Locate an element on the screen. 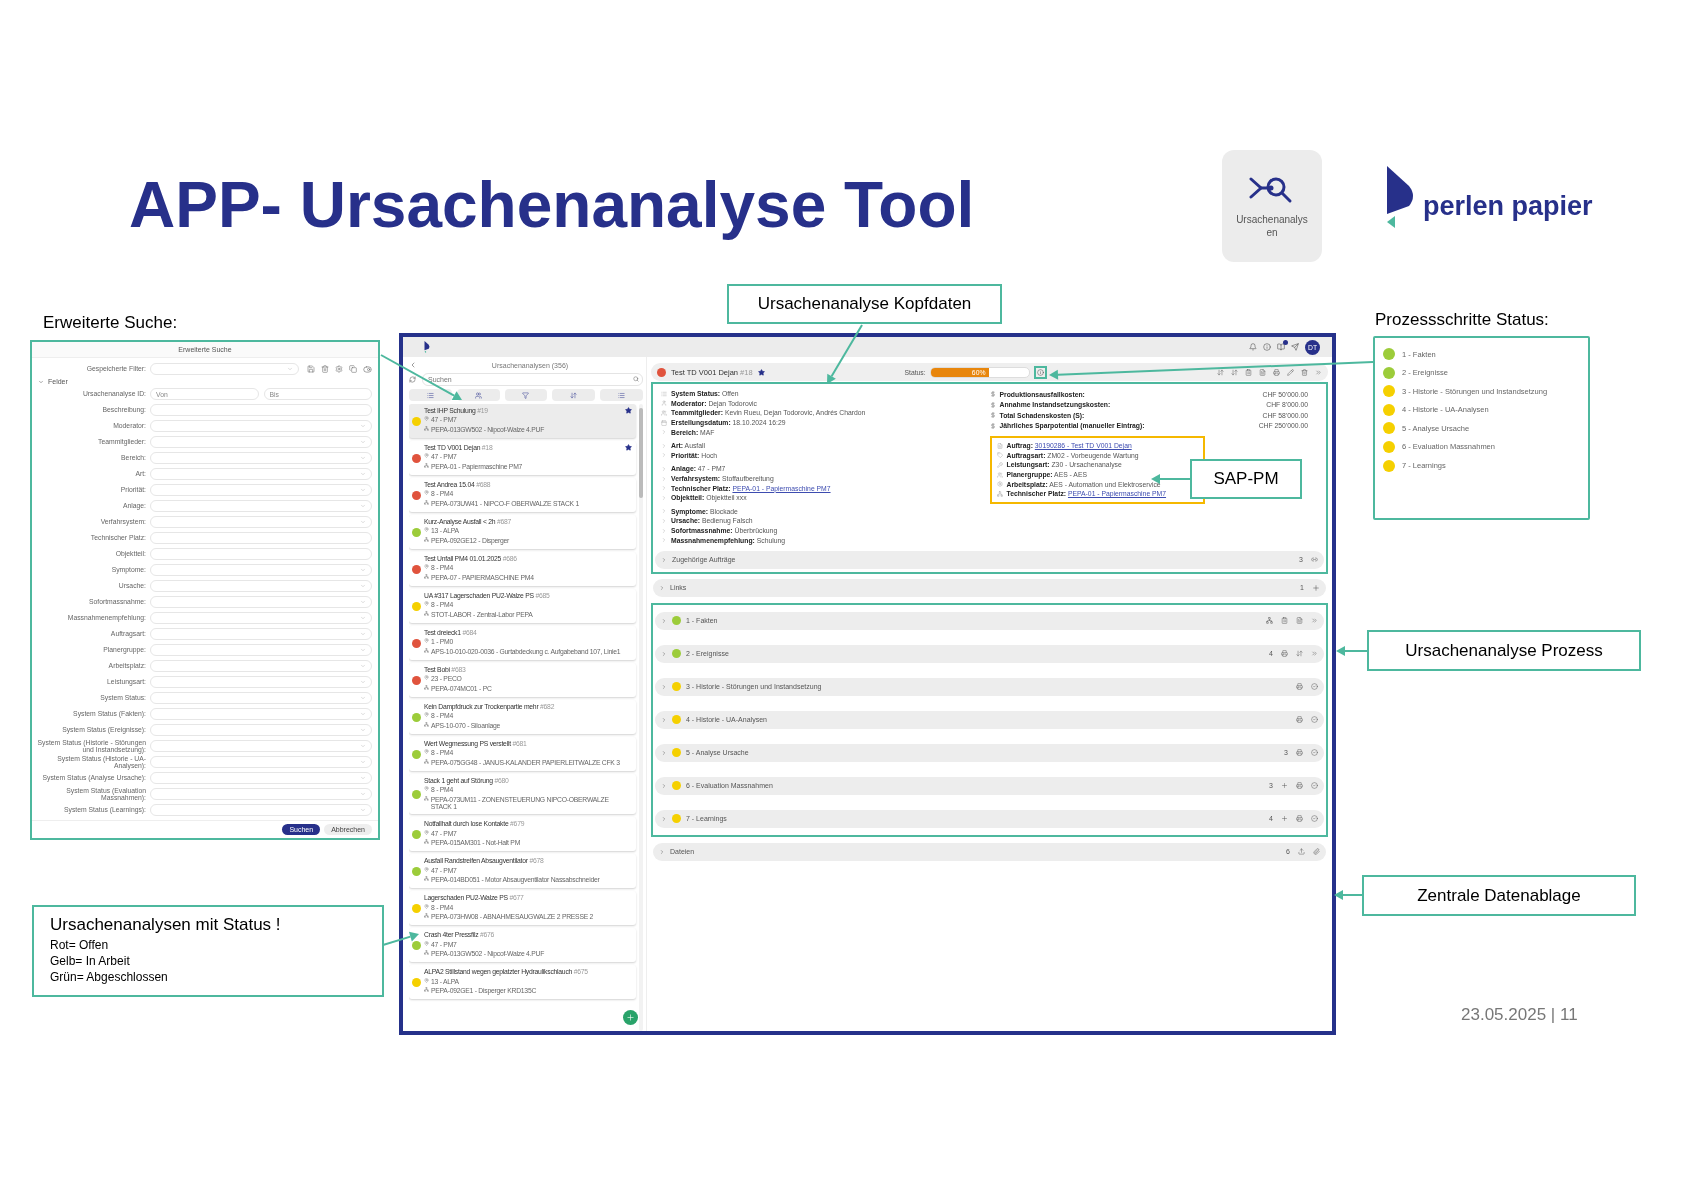 The height and width of the screenshot is (1191, 1684). list-view-button is located at coordinates (430, 395).